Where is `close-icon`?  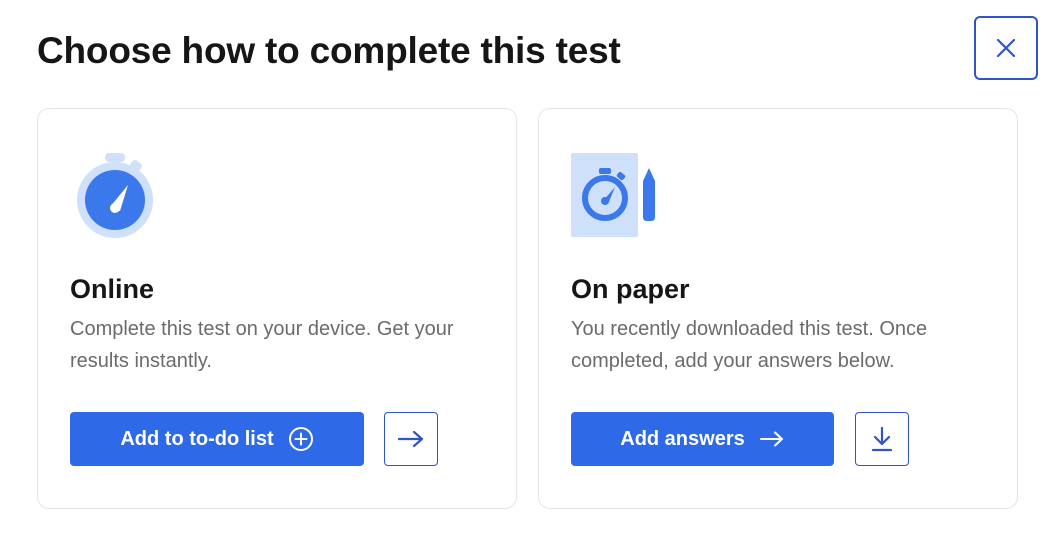 close-icon is located at coordinates (1006, 48).